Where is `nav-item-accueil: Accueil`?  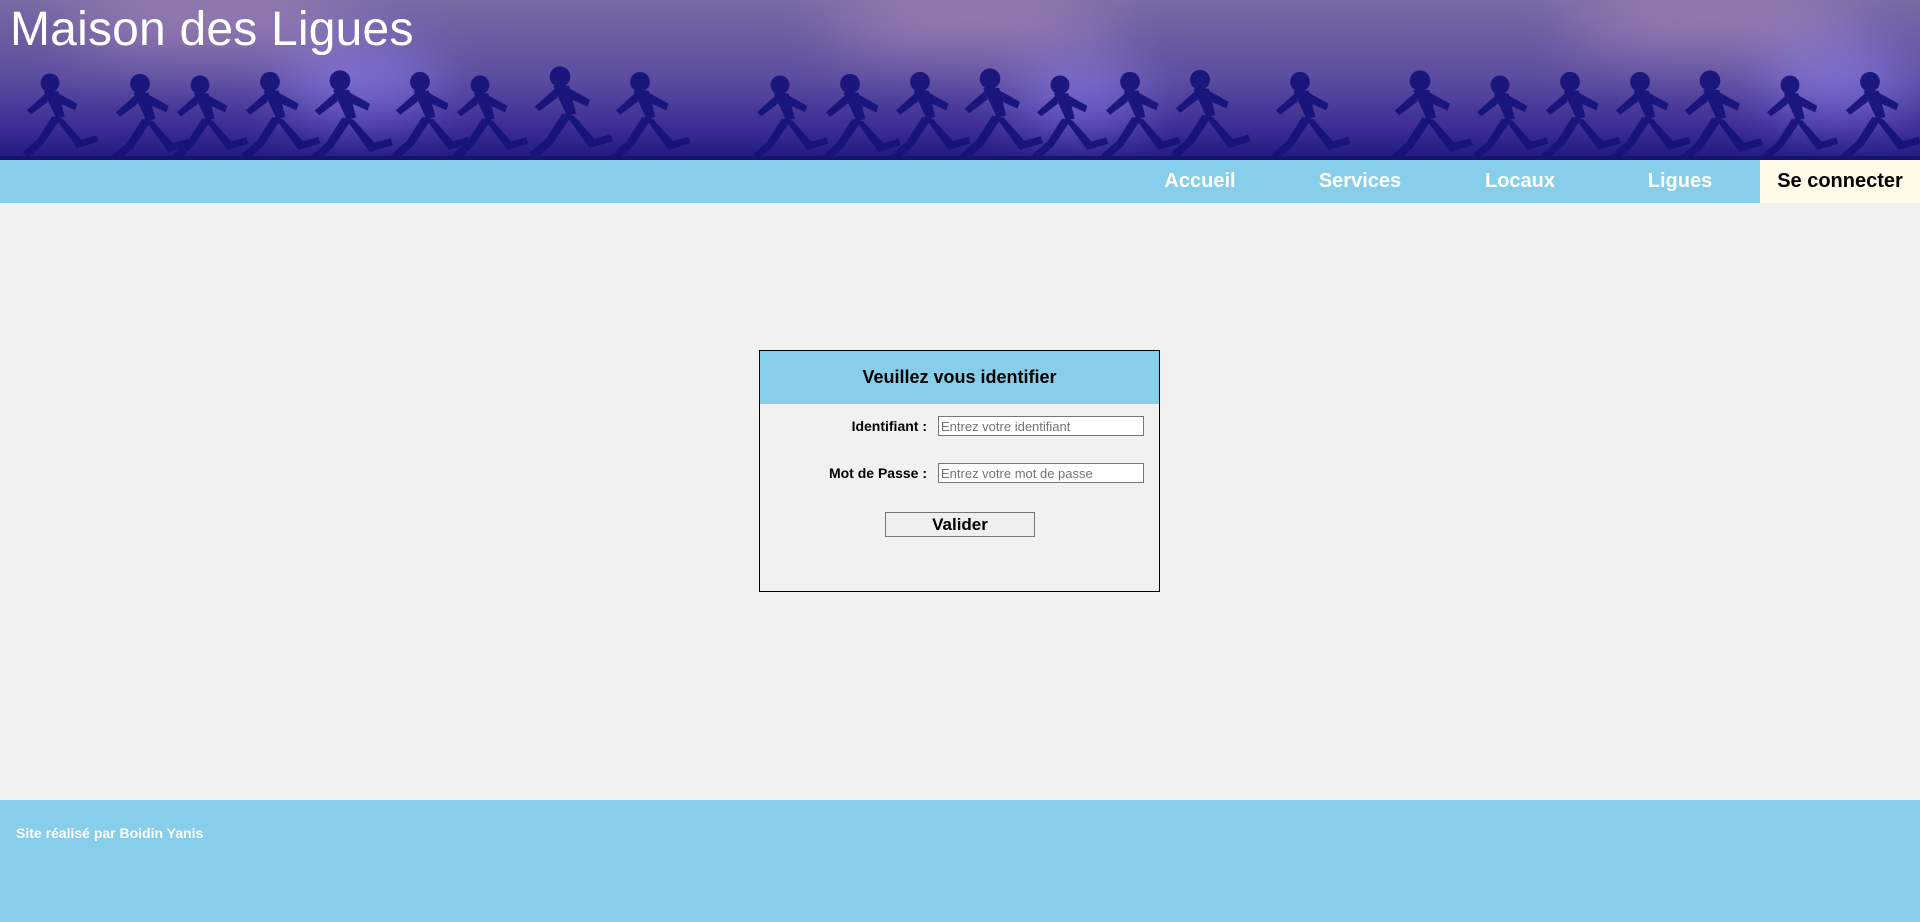
nav-item-accueil: Accueil is located at coordinates (1200, 181).